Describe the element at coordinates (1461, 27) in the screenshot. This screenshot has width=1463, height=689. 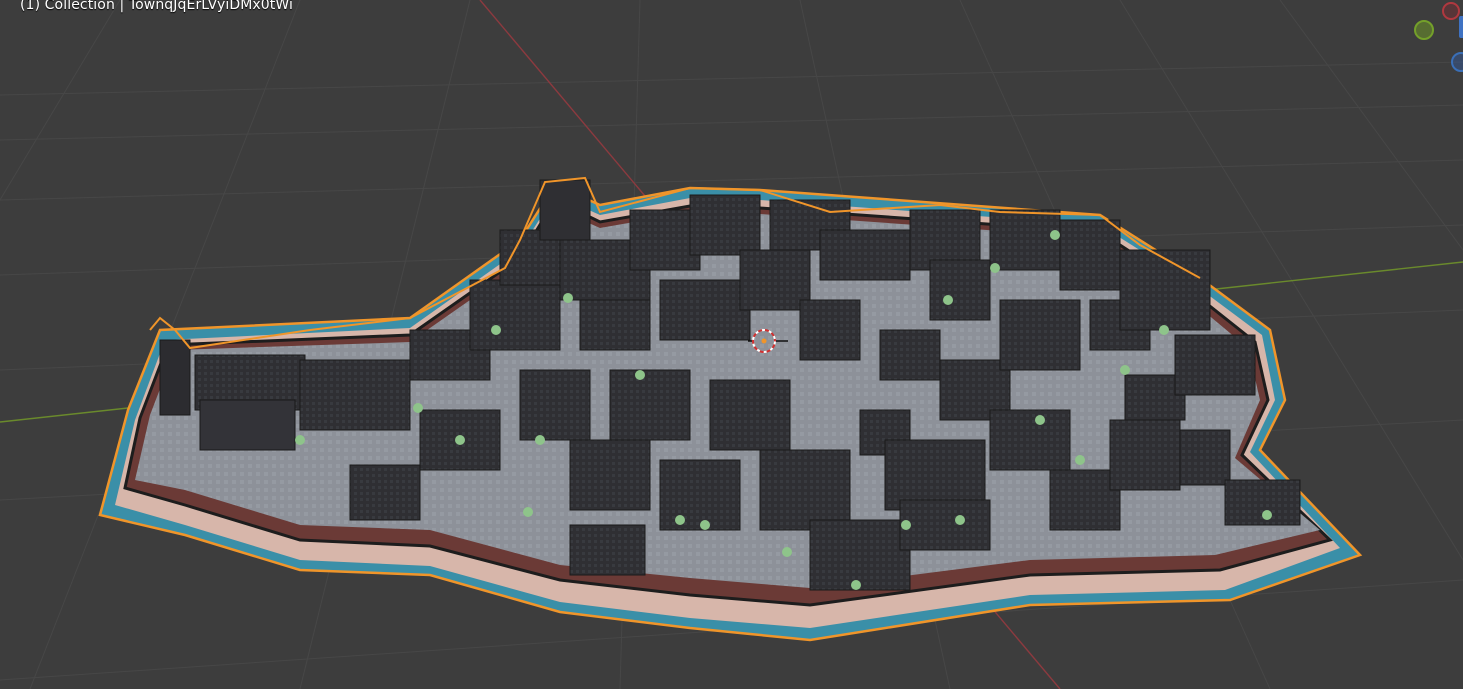
I see `navigation-gizmo-handle` at that location.